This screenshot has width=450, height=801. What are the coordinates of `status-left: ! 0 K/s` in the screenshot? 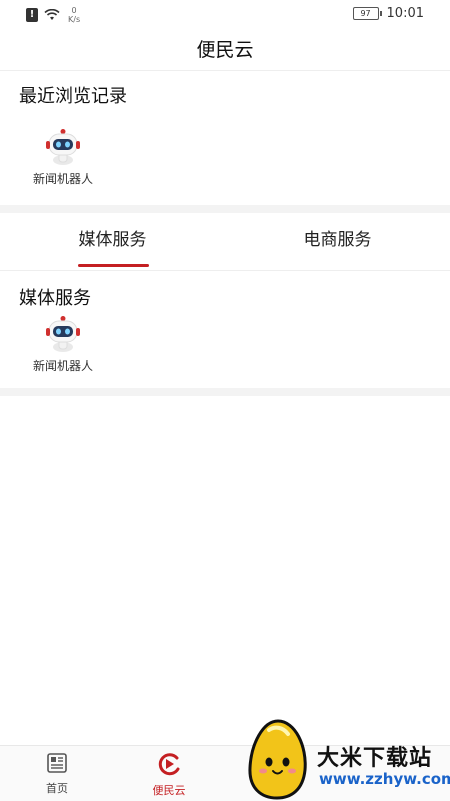 It's located at (53, 15).